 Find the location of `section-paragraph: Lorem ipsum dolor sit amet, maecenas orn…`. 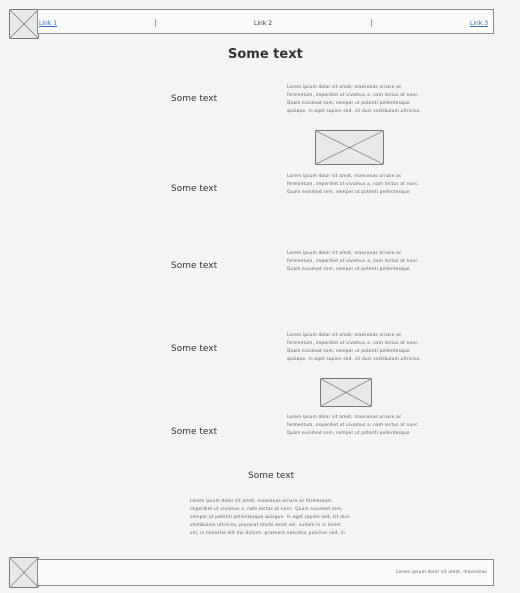

section-paragraph: Lorem ipsum dolor sit amet, maecenas orn… is located at coordinates (270, 517).